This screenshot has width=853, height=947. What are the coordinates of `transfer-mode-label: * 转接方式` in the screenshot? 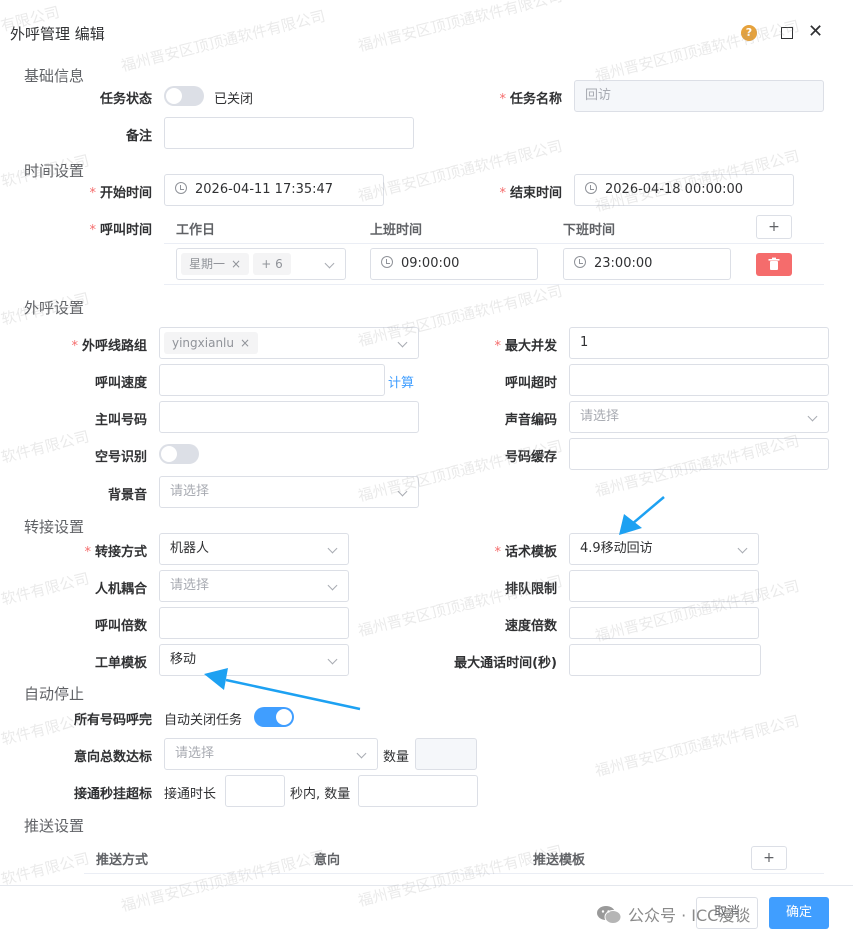 It's located at (115, 552).